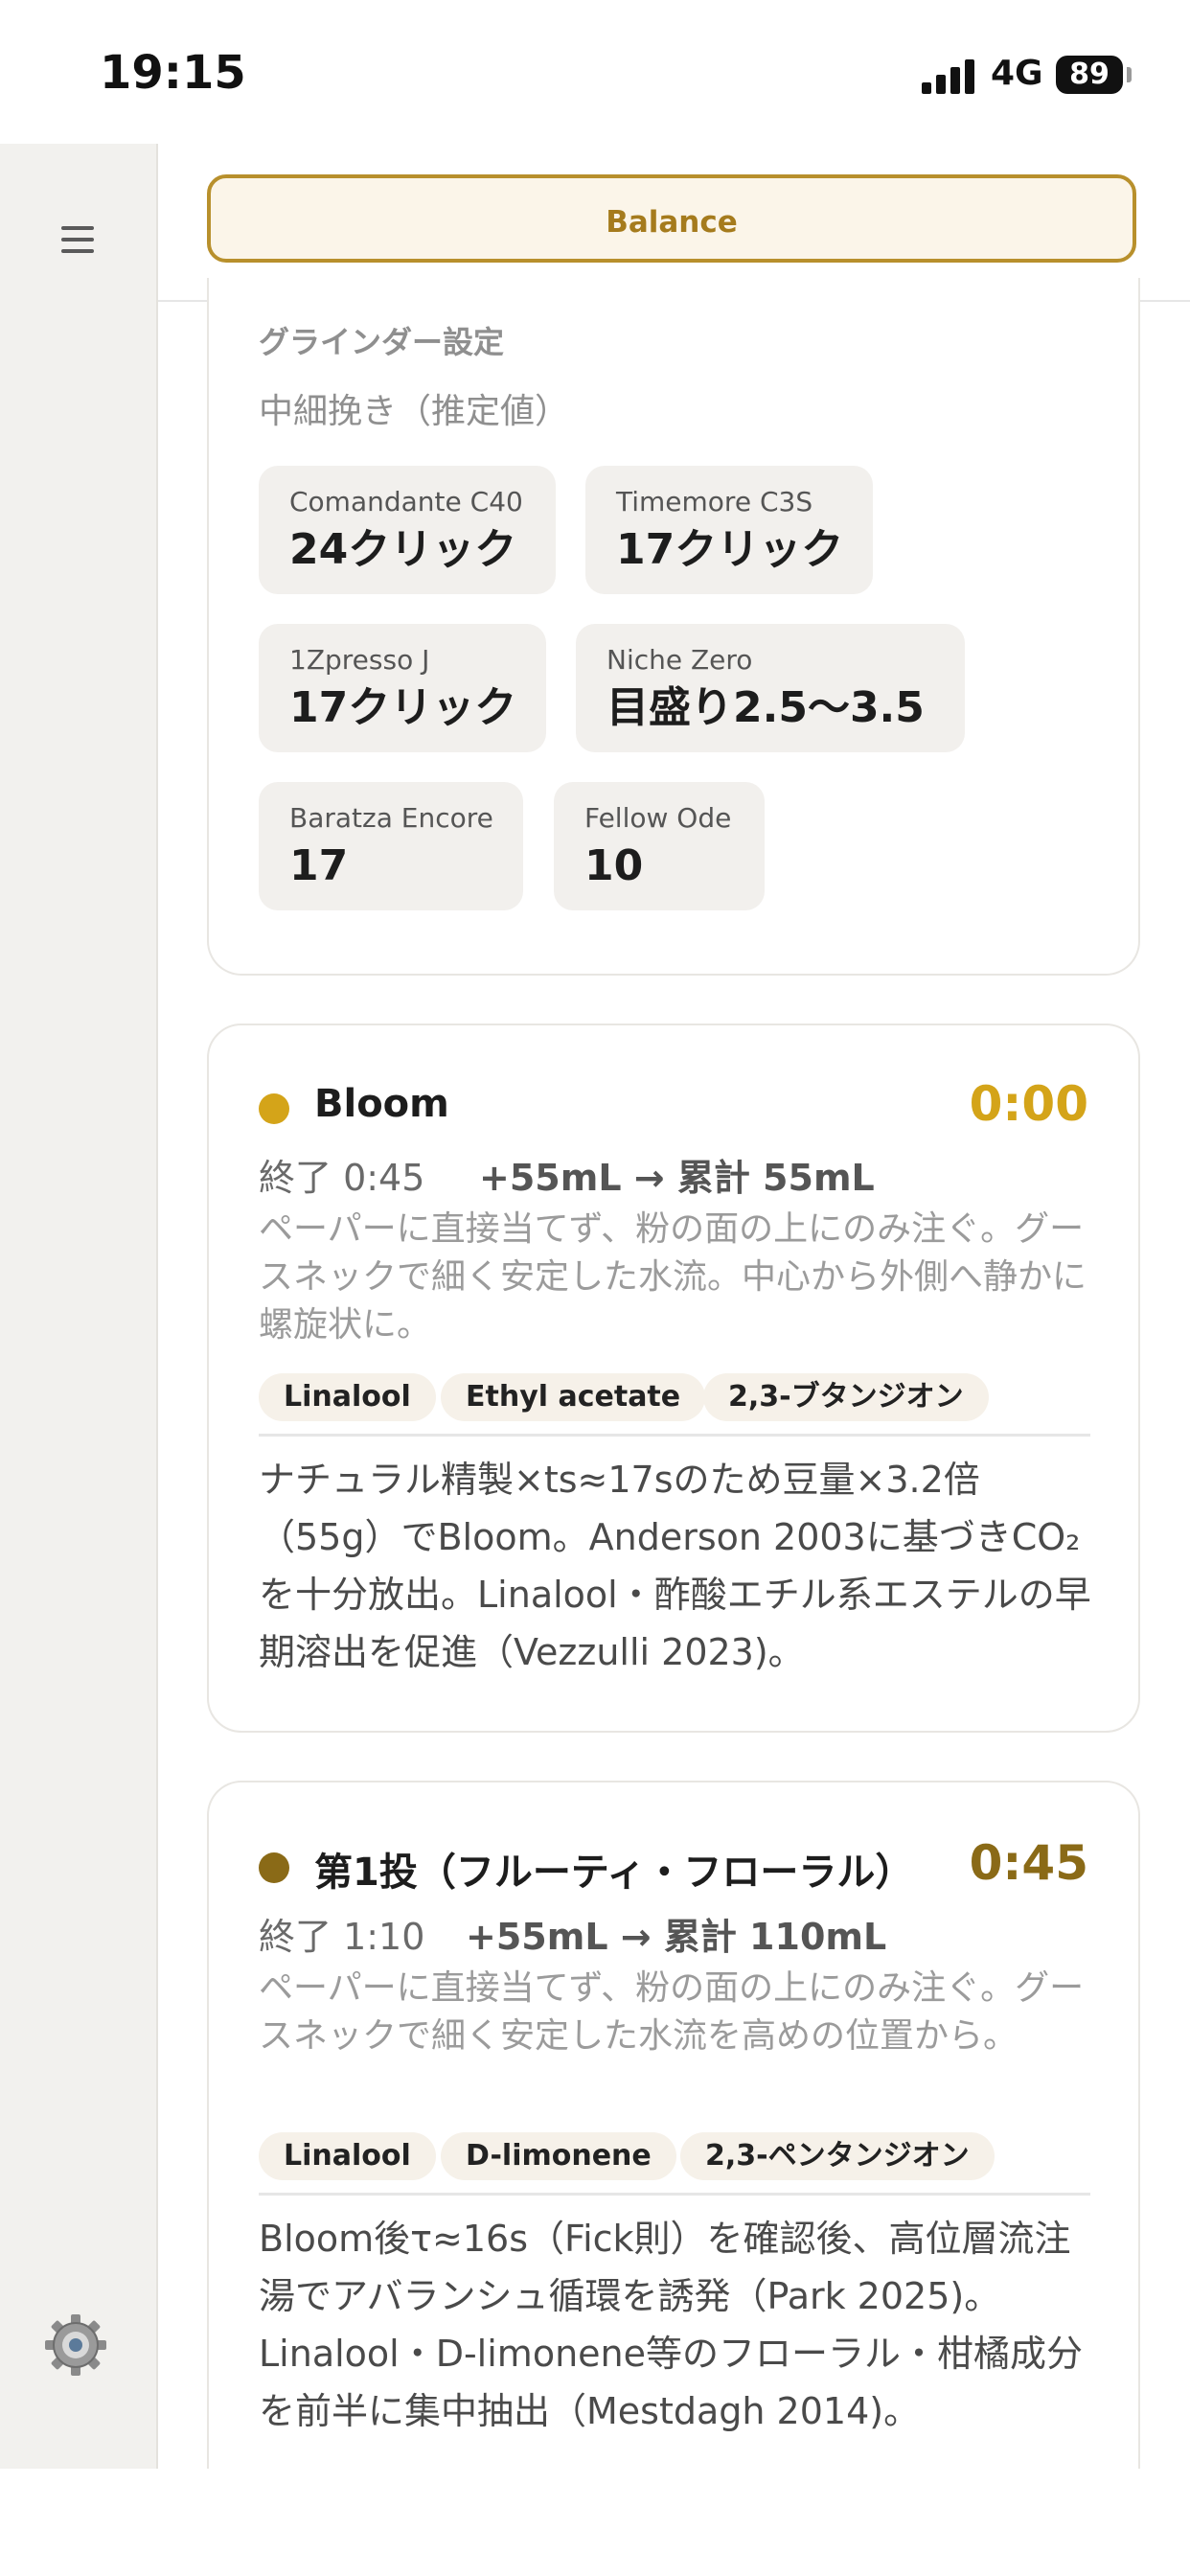 This screenshot has width=1190, height=2576. What do you see at coordinates (671, 218) in the screenshot?
I see `balance-button: Balance` at bounding box center [671, 218].